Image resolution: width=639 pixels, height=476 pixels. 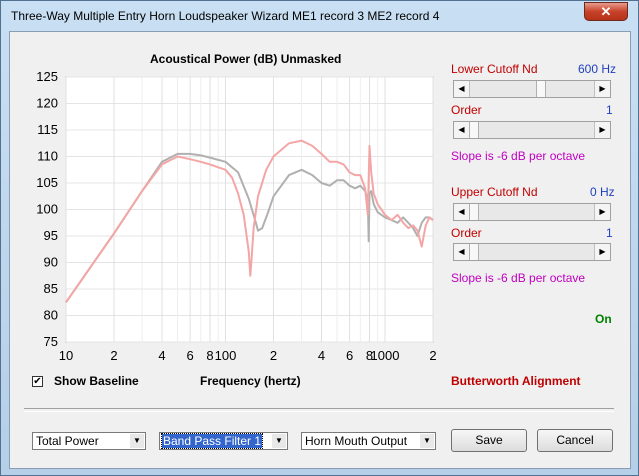 What do you see at coordinates (319, 410) in the screenshot?
I see `divider` at bounding box center [319, 410].